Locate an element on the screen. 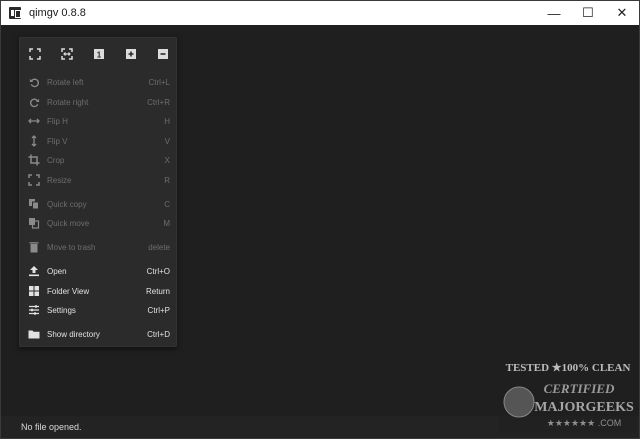 The height and width of the screenshot is (439, 640). crop-icon is located at coordinates (34, 160).